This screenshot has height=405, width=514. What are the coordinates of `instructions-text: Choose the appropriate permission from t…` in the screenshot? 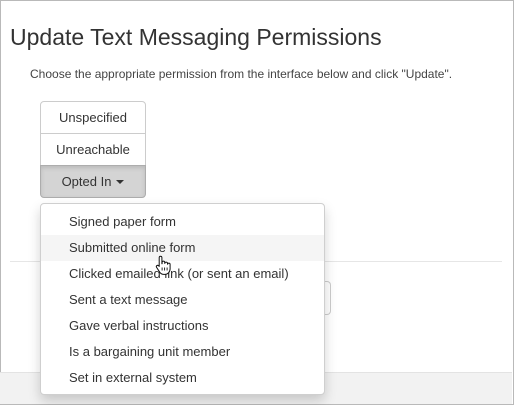 It's located at (241, 74).